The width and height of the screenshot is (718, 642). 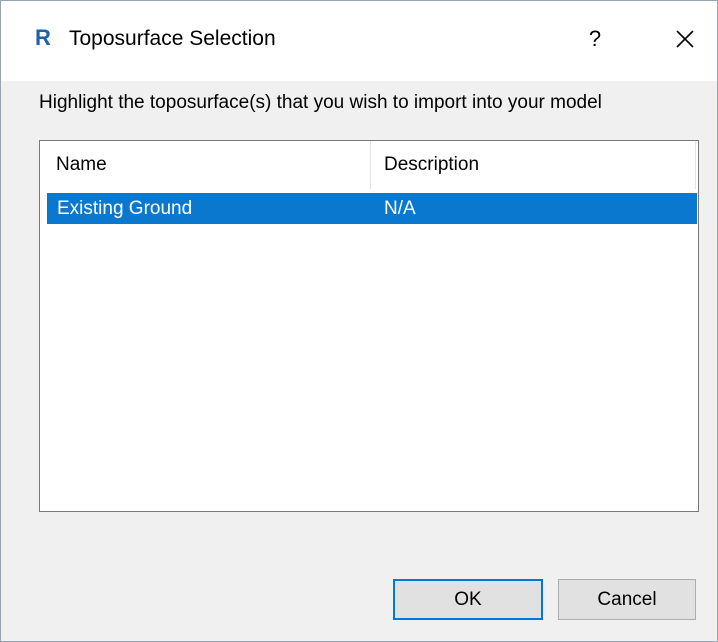 I want to click on ok-button: OK, so click(x=468, y=599).